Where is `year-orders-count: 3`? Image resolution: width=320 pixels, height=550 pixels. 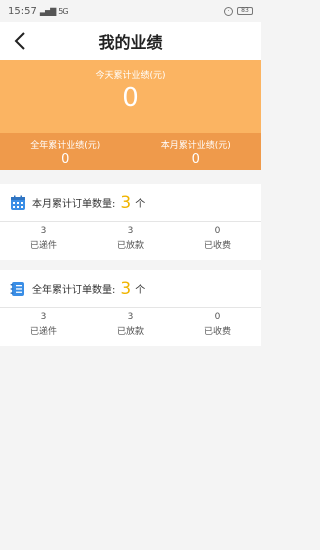 year-orders-count: 3 is located at coordinates (126, 288).